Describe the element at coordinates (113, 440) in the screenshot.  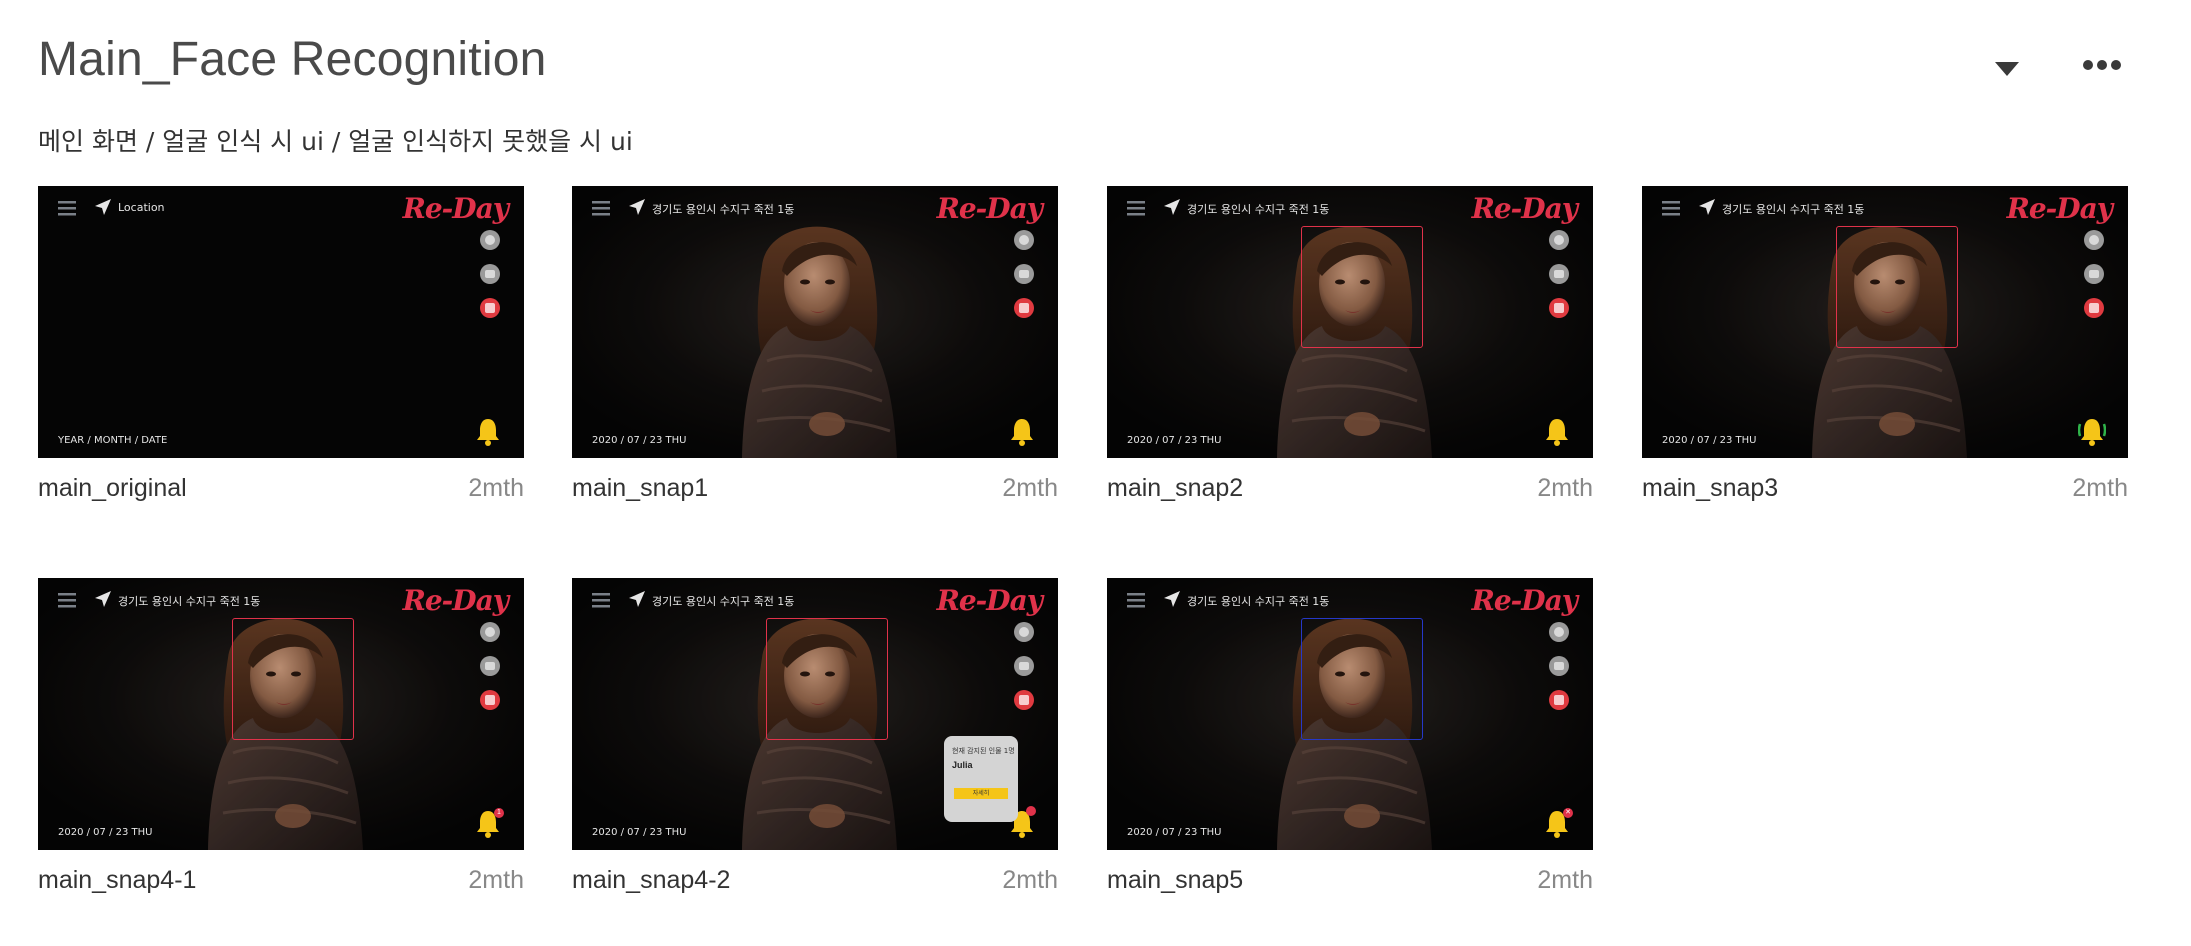
I see `date-label: YEAR / MONTH / DATE` at that location.